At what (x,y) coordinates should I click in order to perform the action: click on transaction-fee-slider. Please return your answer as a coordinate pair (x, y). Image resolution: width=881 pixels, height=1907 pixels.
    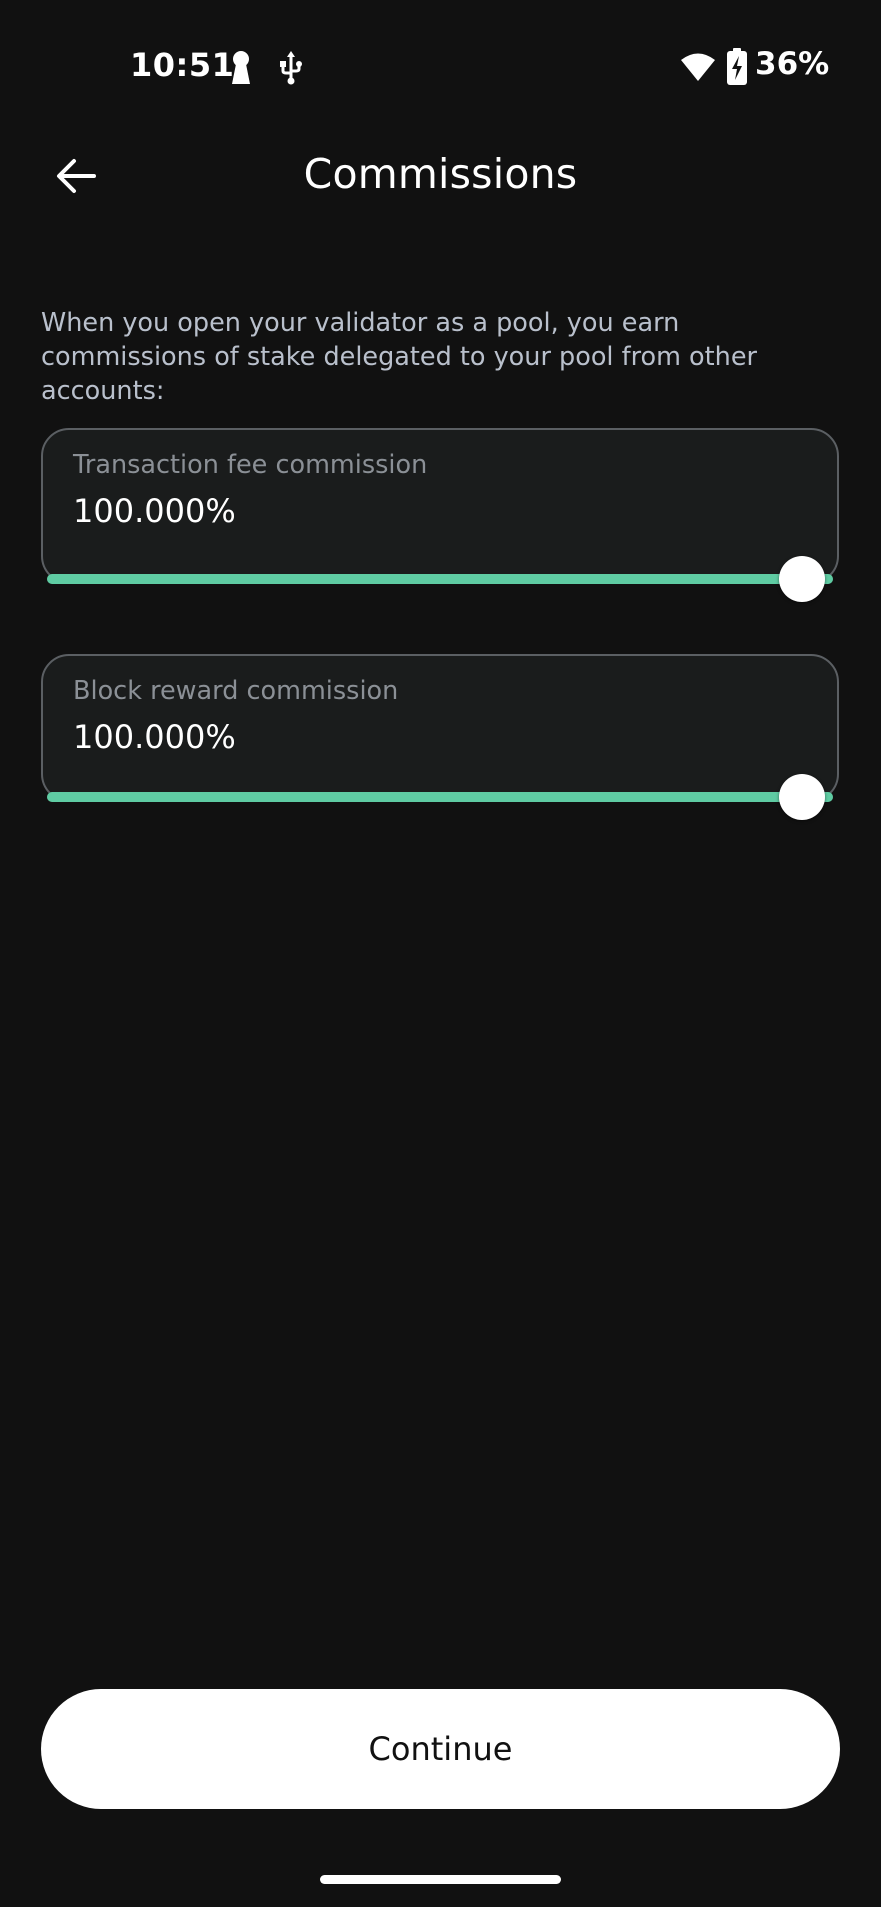
    Looking at the image, I should click on (440, 579).